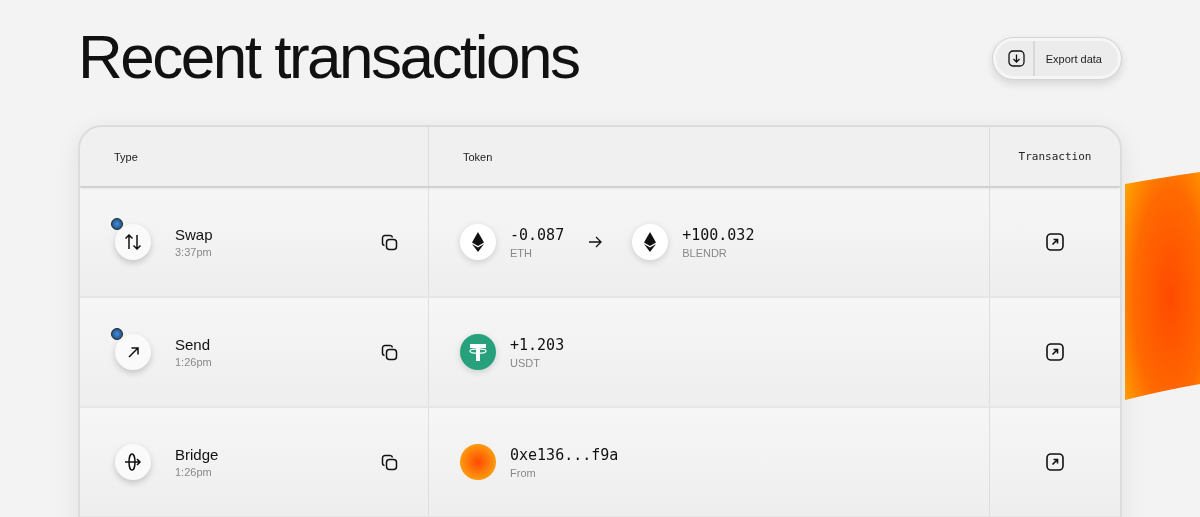  I want to click on download-icon, so click(1016, 58).